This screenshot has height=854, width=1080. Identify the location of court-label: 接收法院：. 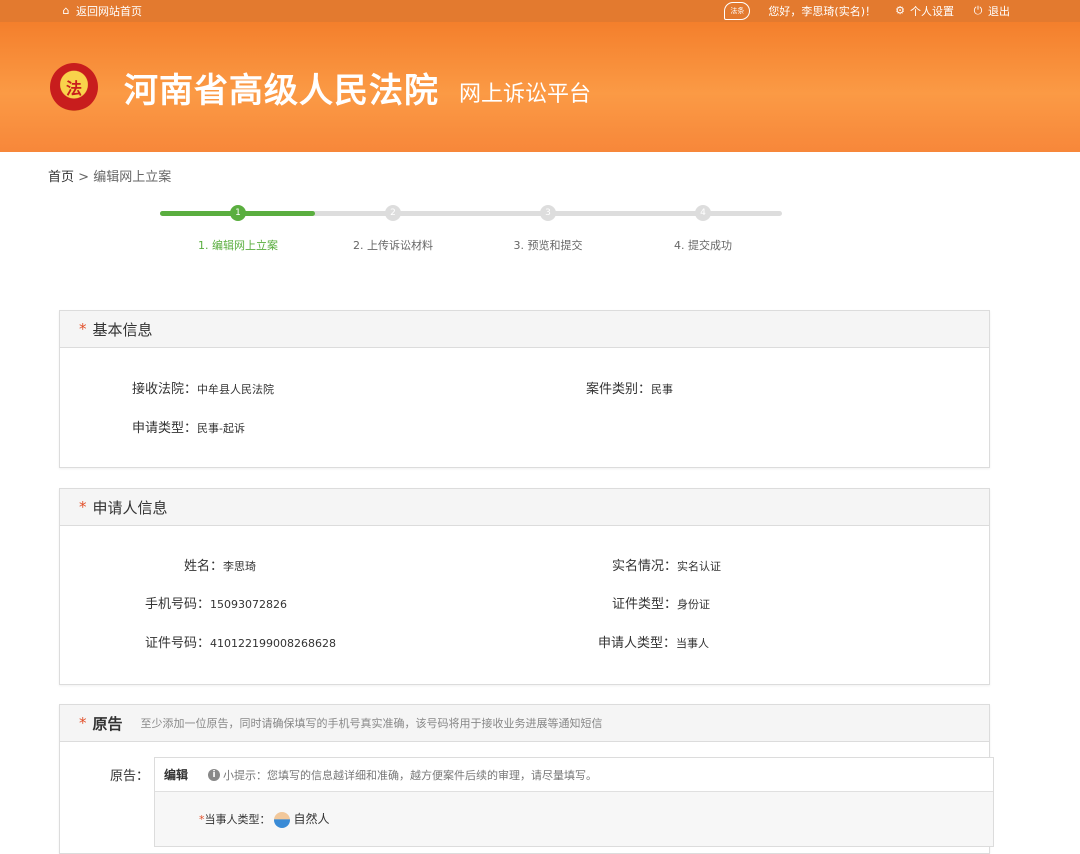
(165, 389).